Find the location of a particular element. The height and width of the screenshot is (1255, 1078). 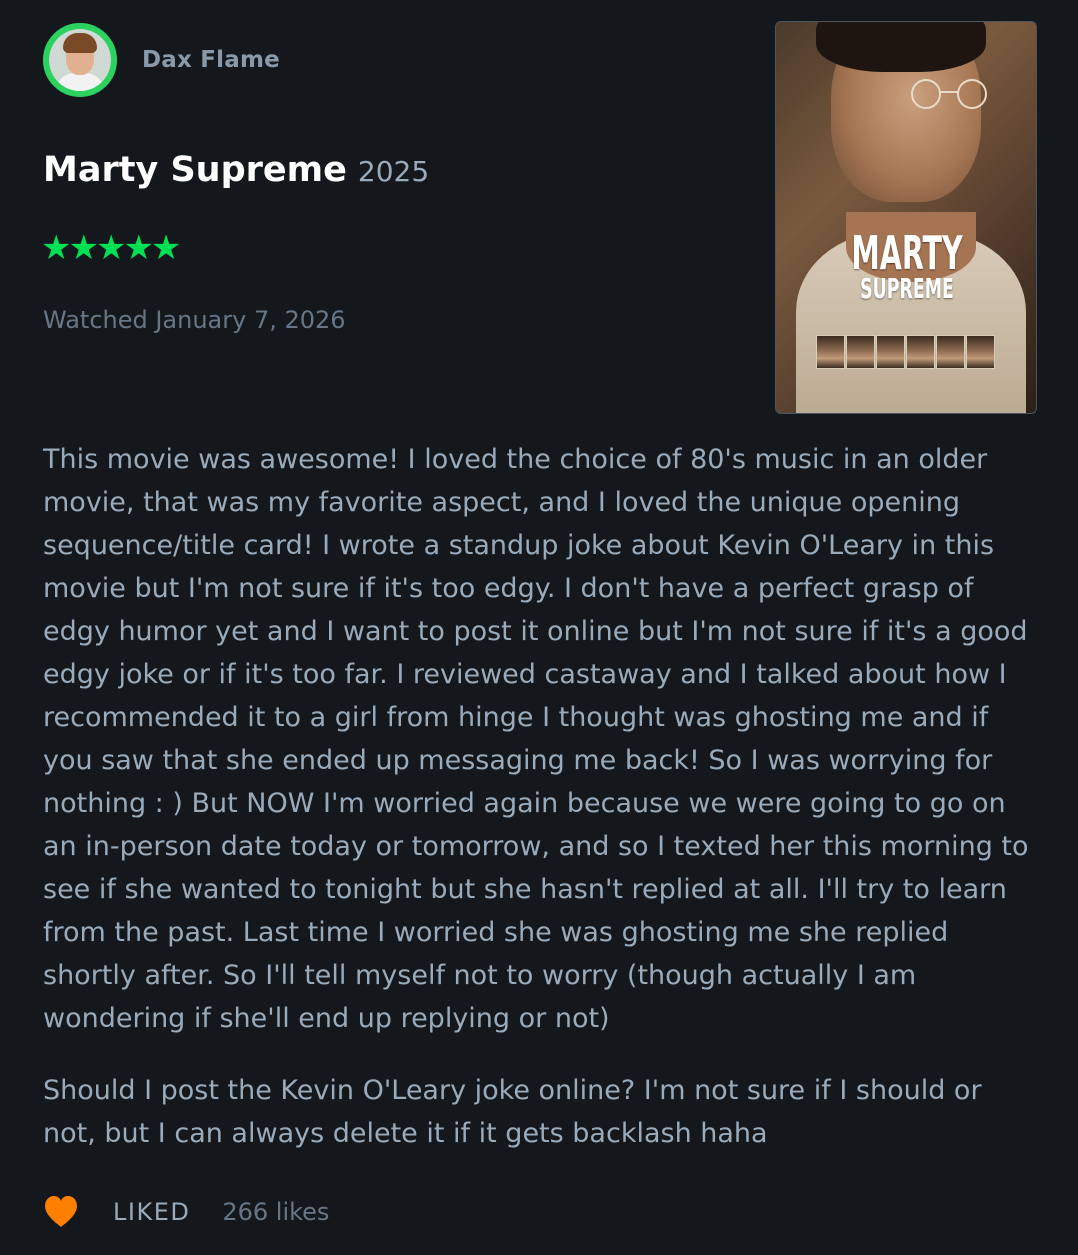

avatar is located at coordinates (80, 60).